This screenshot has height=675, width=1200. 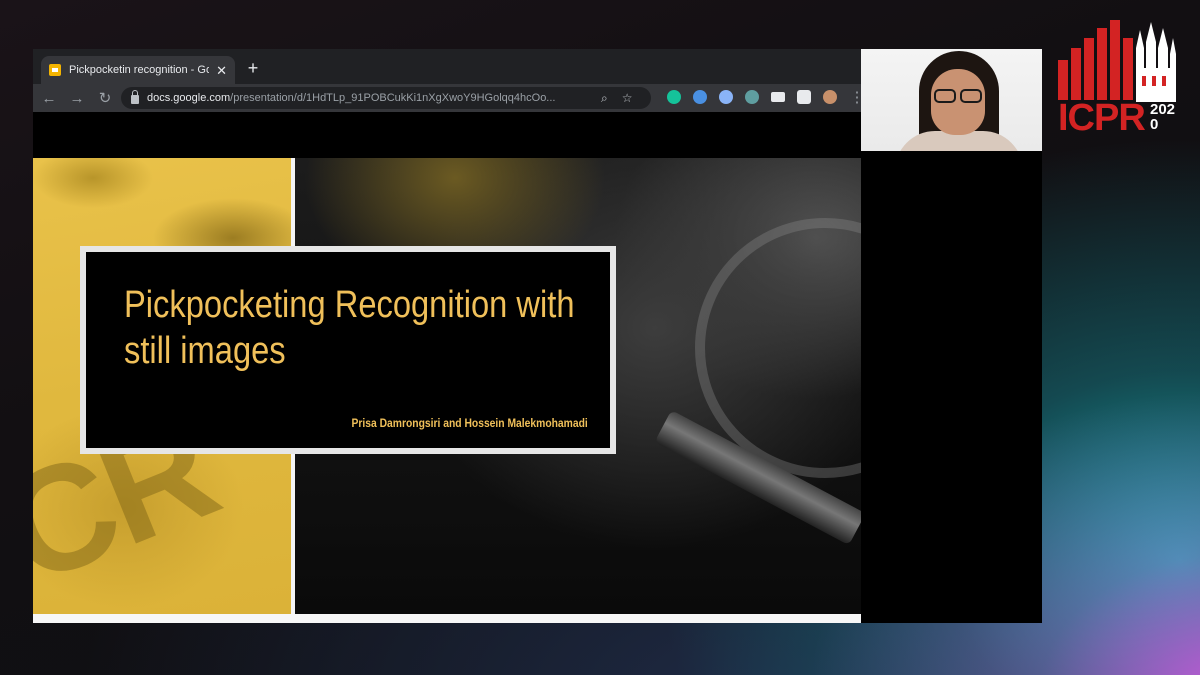 What do you see at coordinates (55, 70) in the screenshot?
I see `google-slides-icon` at bounding box center [55, 70].